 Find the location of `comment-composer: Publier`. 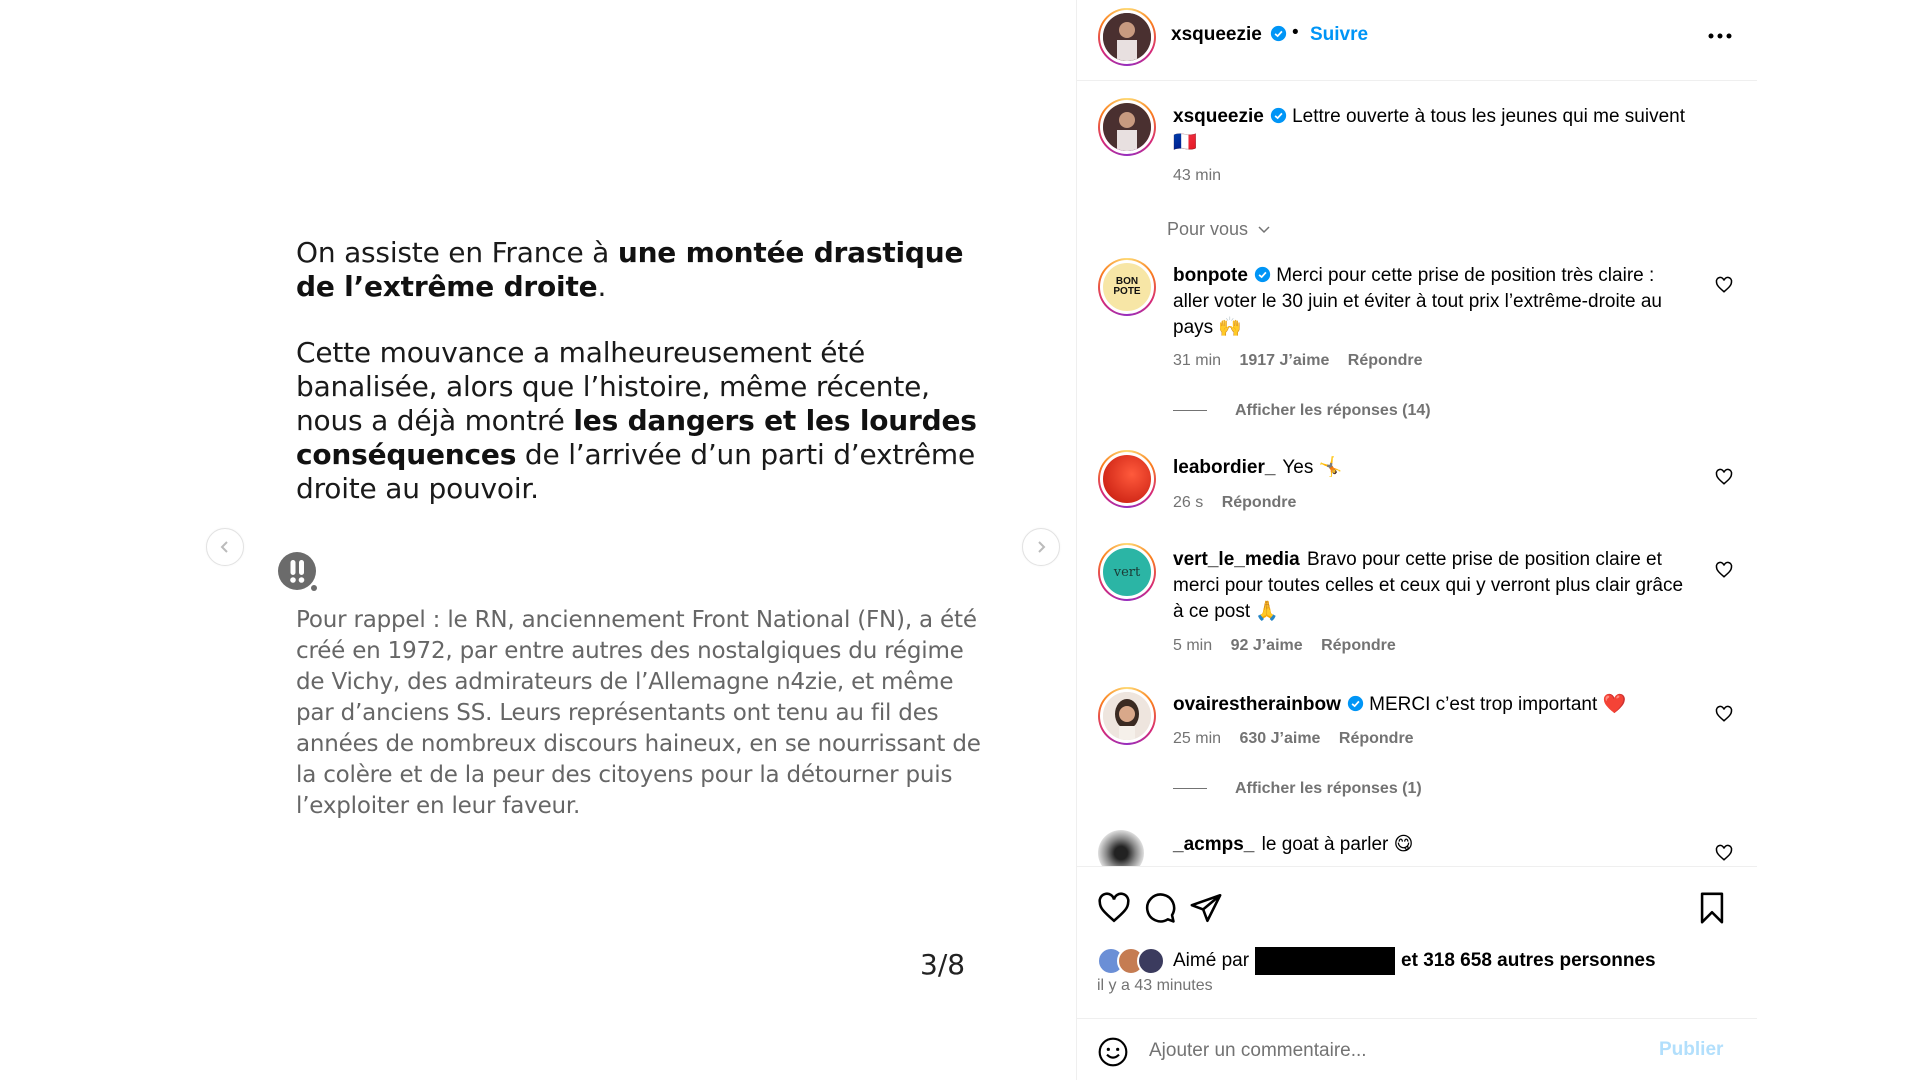

comment-composer: Publier is located at coordinates (1417, 1049).